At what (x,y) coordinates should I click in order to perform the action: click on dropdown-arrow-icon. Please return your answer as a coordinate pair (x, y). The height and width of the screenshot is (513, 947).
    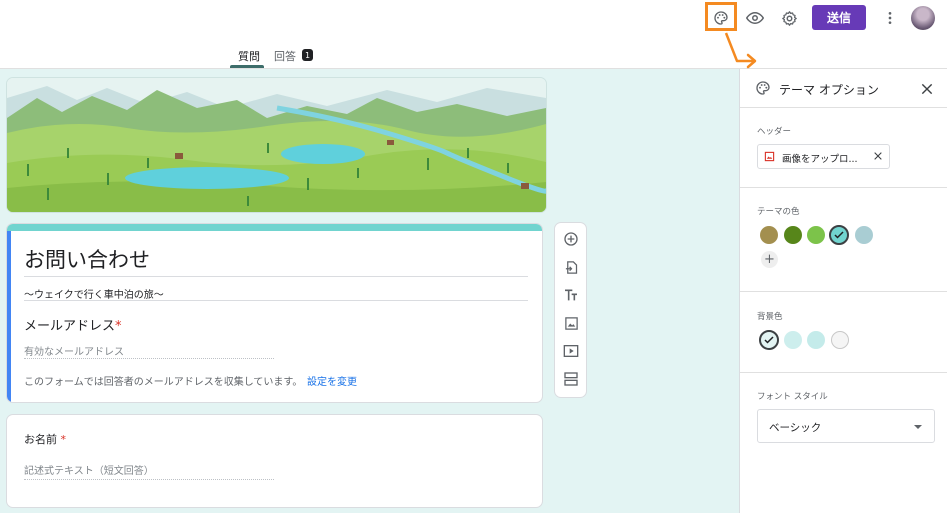
    Looking at the image, I should click on (918, 427).